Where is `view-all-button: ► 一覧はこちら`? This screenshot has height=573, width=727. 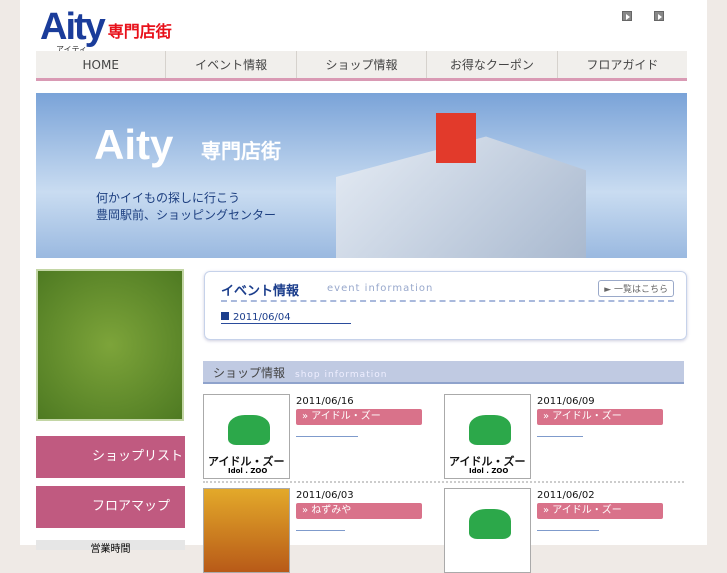 view-all-button: ► 一覧はこちら is located at coordinates (636, 288).